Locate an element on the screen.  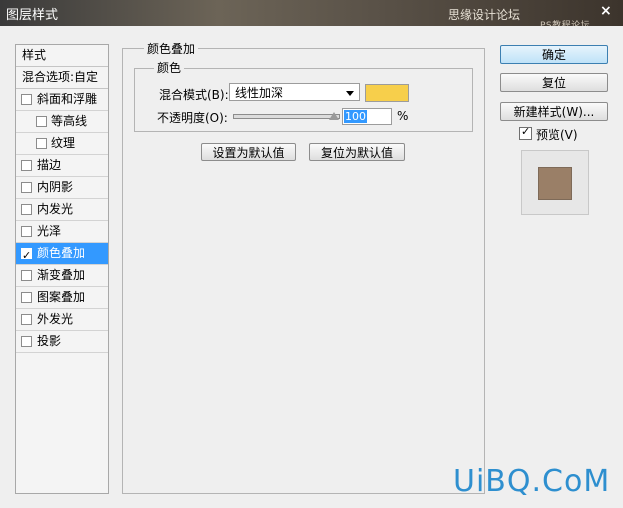
blend-mode-label: 混合模式(B): is located at coordinates (194, 95).